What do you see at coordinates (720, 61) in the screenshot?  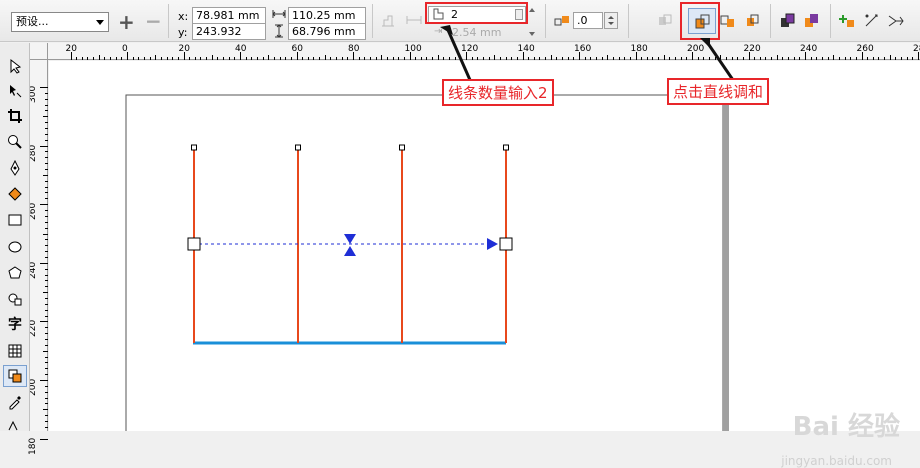 I see `arrow-to-direct-blend` at bounding box center [720, 61].